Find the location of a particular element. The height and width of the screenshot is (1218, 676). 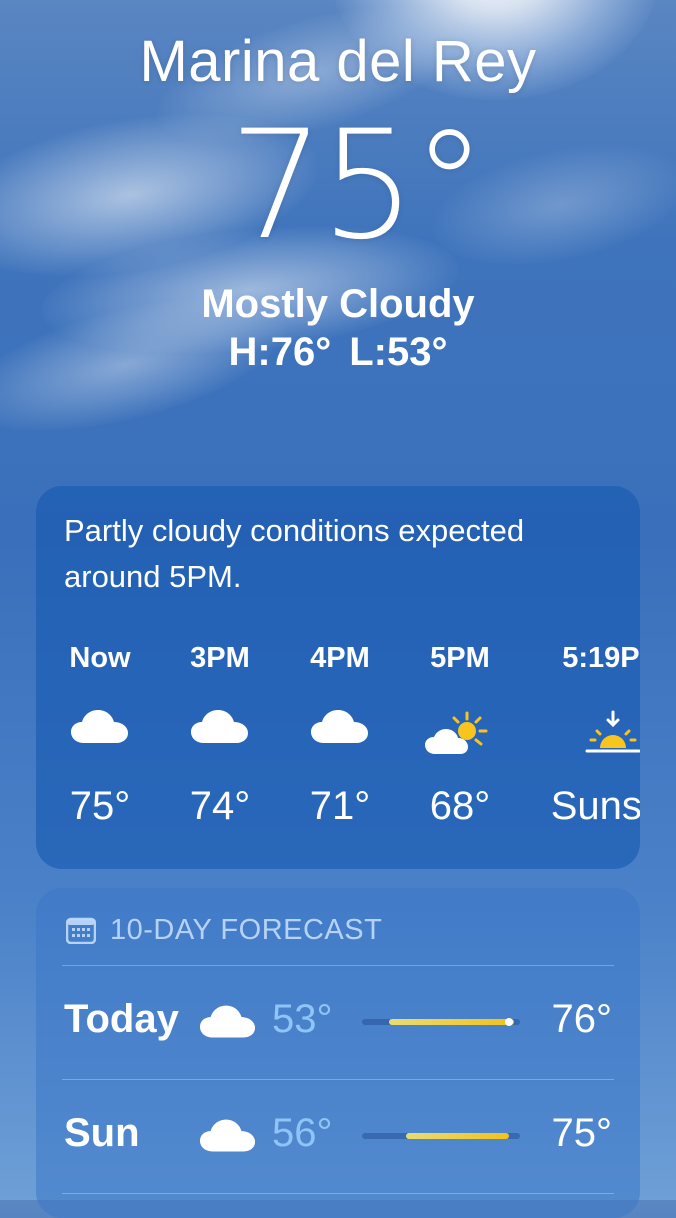

hour-temp: Sunset is located at coordinates (595, 806).